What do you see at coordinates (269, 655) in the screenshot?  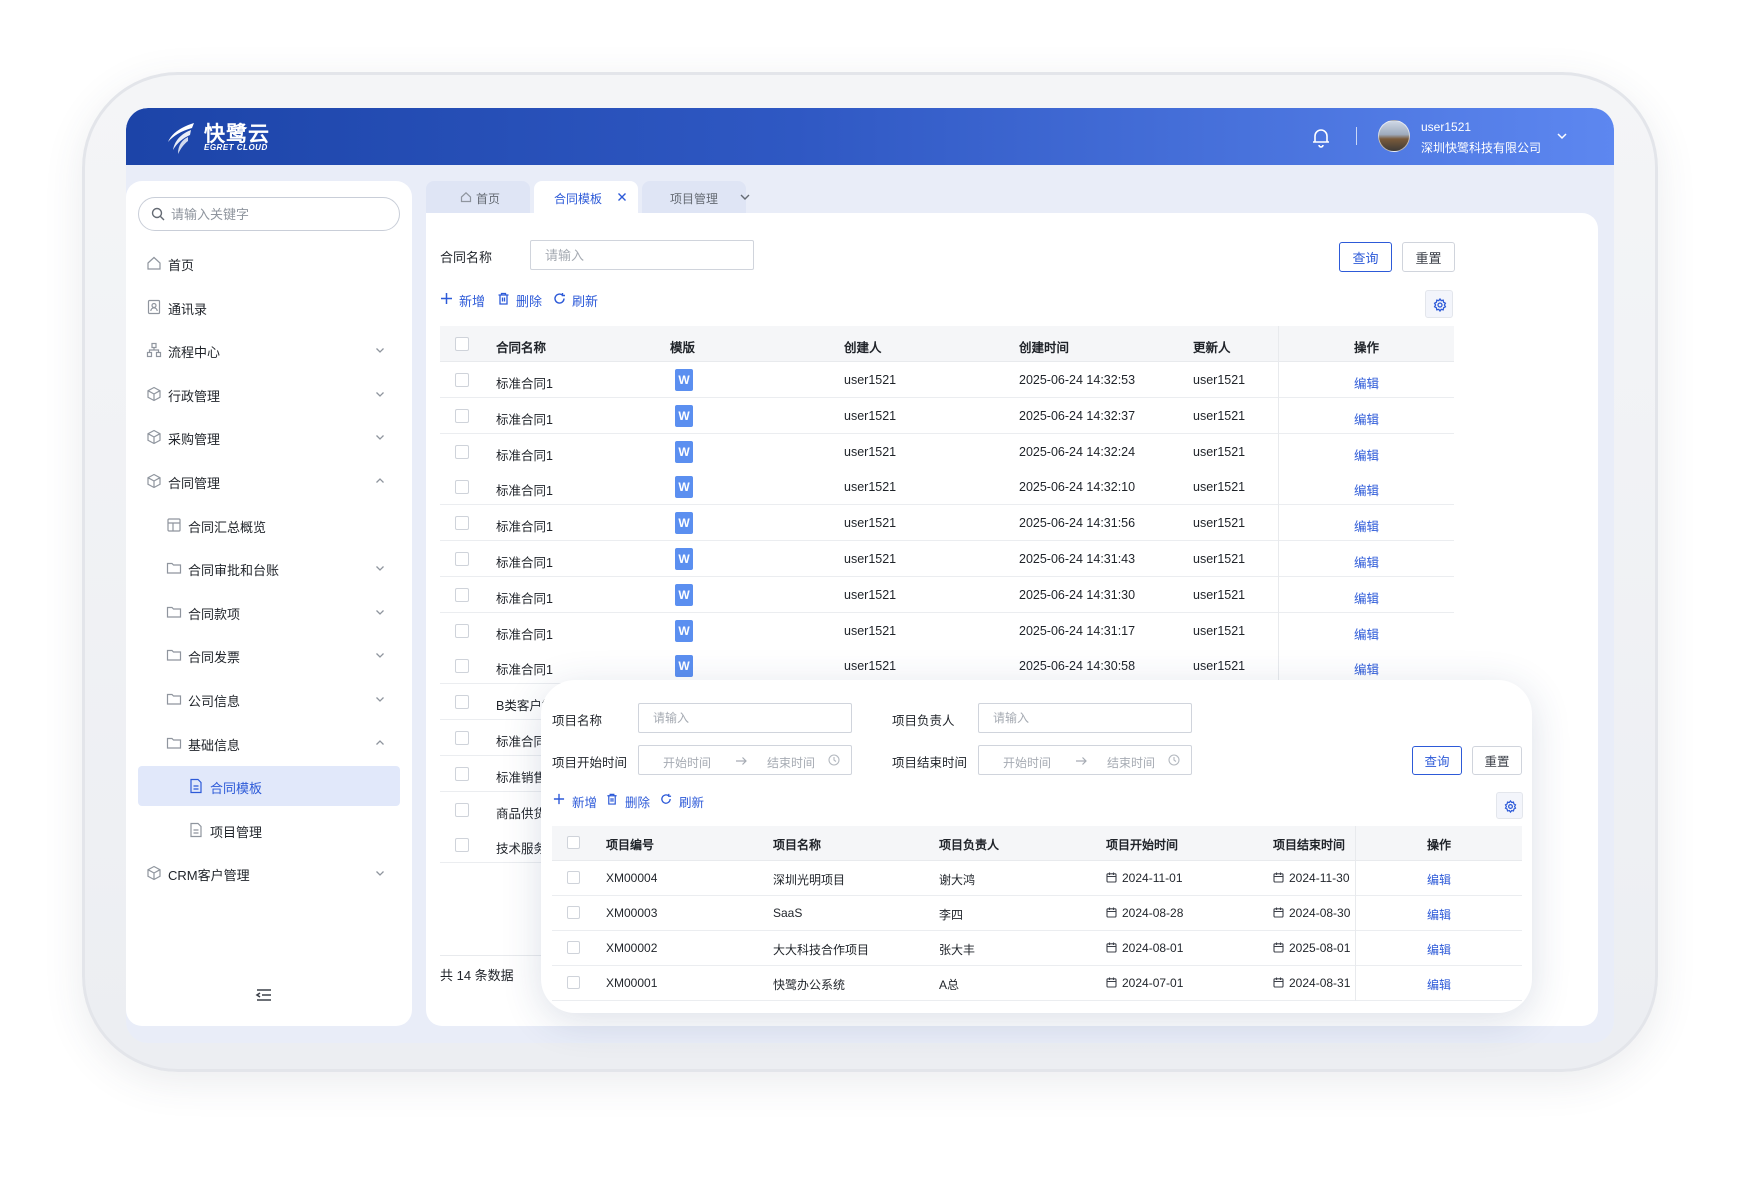 I see `sidebar-item-10: 合同发票` at bounding box center [269, 655].